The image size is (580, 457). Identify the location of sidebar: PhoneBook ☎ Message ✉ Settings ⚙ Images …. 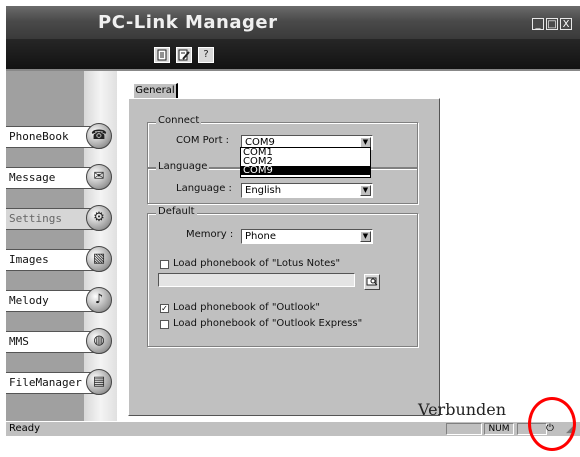
(61, 246).